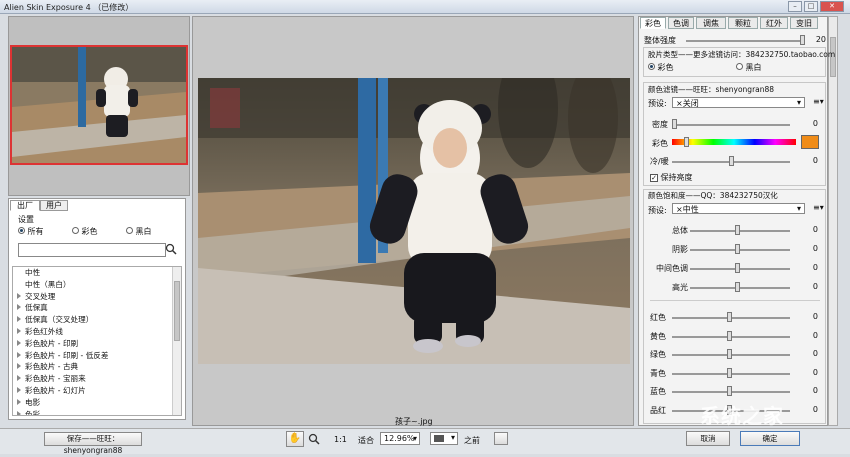 This screenshot has width=850, height=457. What do you see at coordinates (69, 7) in the screenshot?
I see `window-title: Alien Skin Exposure 4 （已修改）` at bounding box center [69, 7].